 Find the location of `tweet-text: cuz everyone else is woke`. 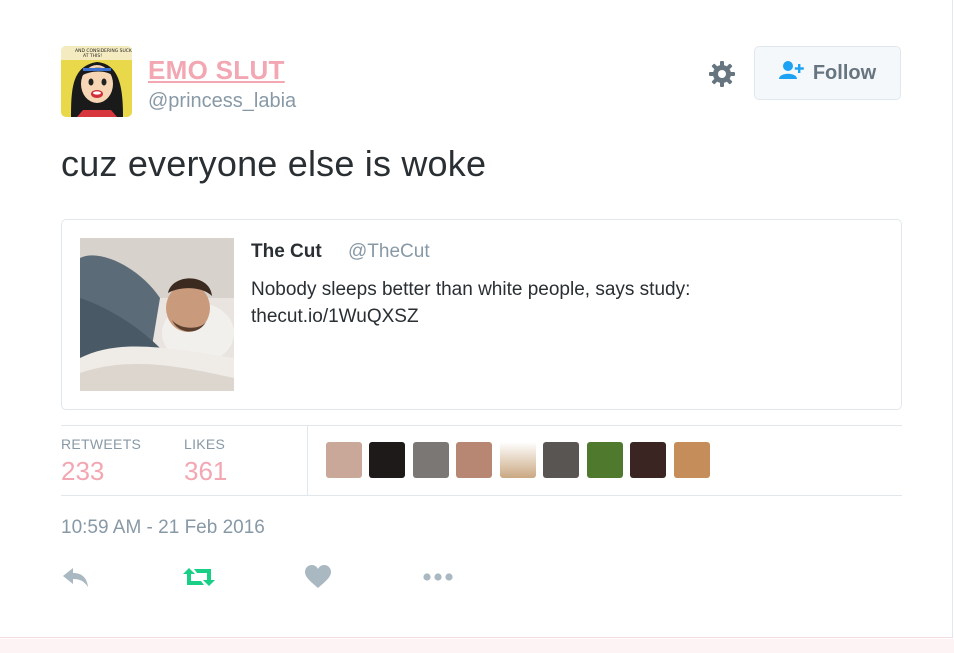

tweet-text: cuz everyone else is woke is located at coordinates (274, 163).